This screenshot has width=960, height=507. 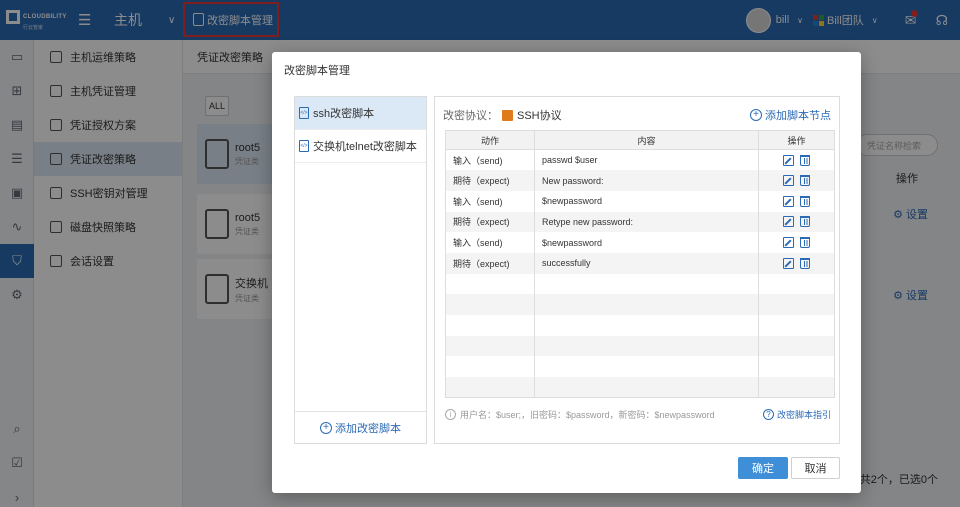 I want to click on protocol-row: 改密协议： SSH协议, so click(x=502, y=115).